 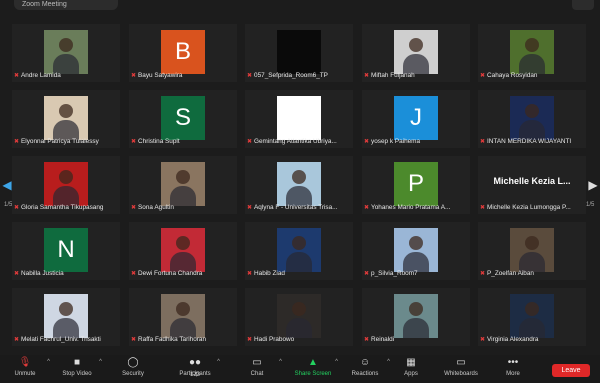 What do you see at coordinates (416, 119) in the screenshot?
I see `participant-tile: J ✖ yosep k Paihema` at bounding box center [416, 119].